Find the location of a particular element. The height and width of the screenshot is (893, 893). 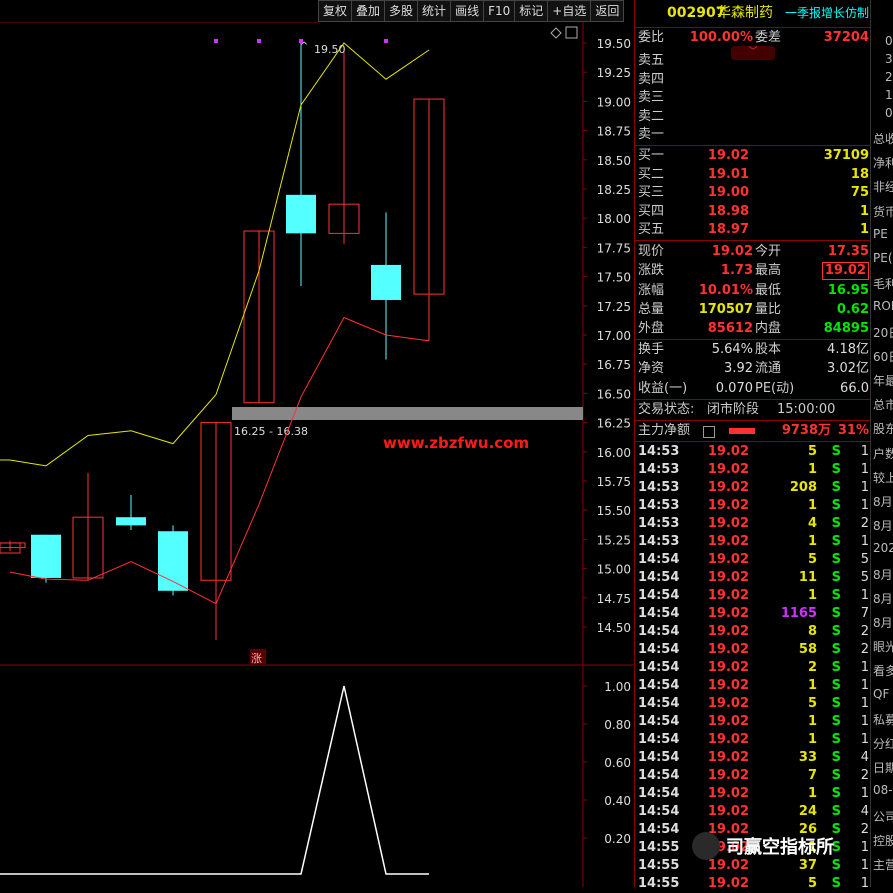

candle-body-up is located at coordinates (13, 545).